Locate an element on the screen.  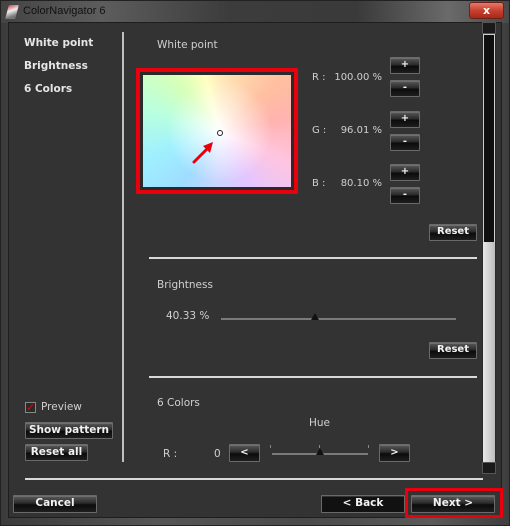
app-icon is located at coordinates (12, 12).